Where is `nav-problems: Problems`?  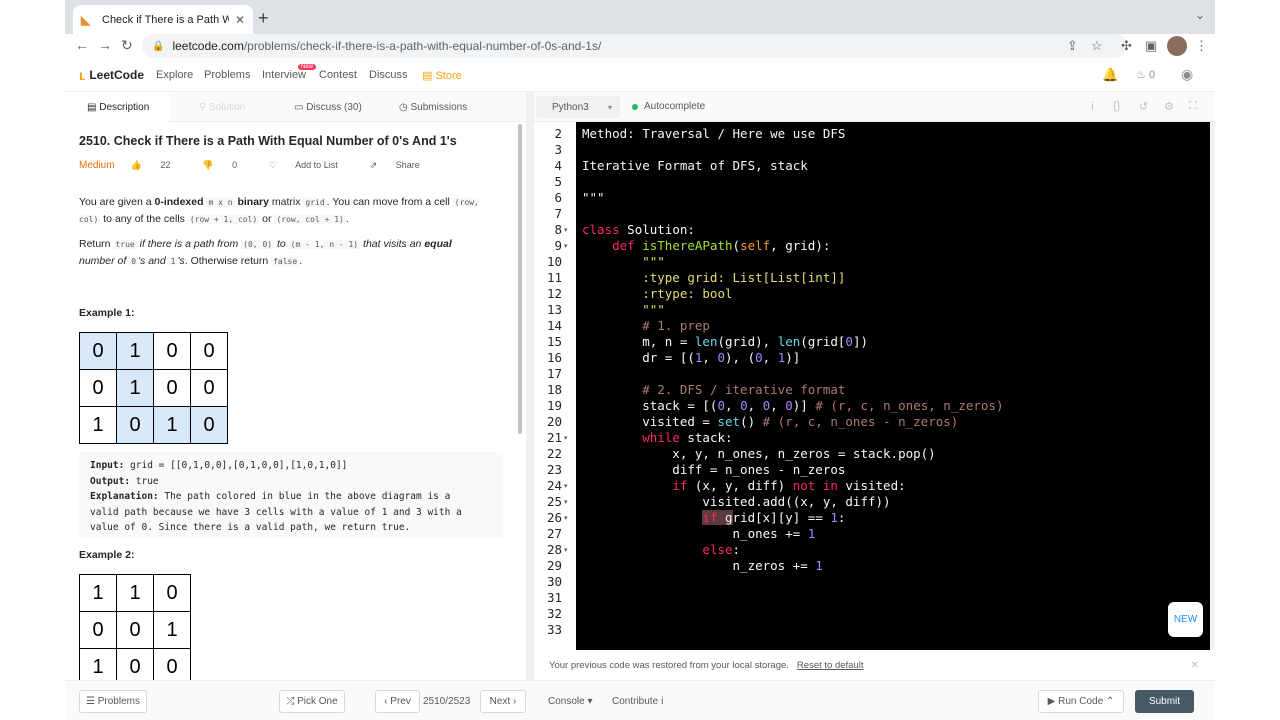 nav-problems: Problems is located at coordinates (227, 75).